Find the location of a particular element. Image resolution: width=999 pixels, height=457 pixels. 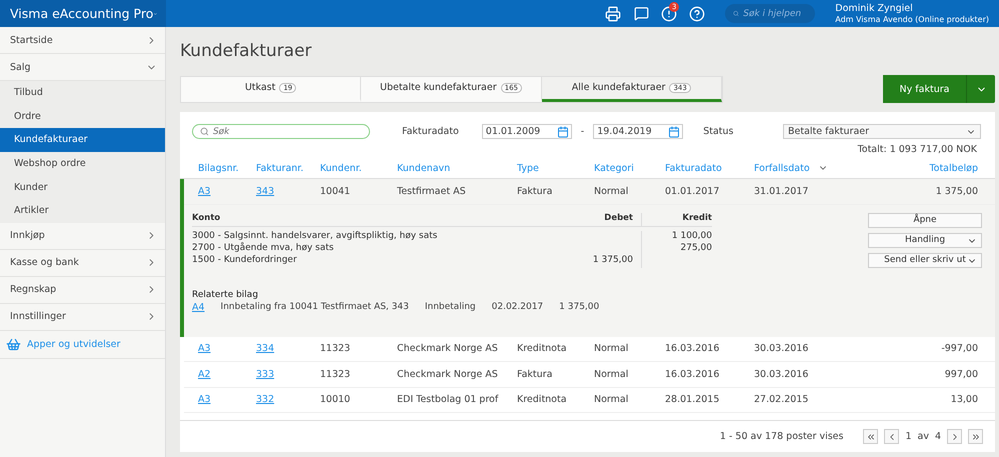

help-search-box: Søk i hjelpen is located at coordinates (770, 13).